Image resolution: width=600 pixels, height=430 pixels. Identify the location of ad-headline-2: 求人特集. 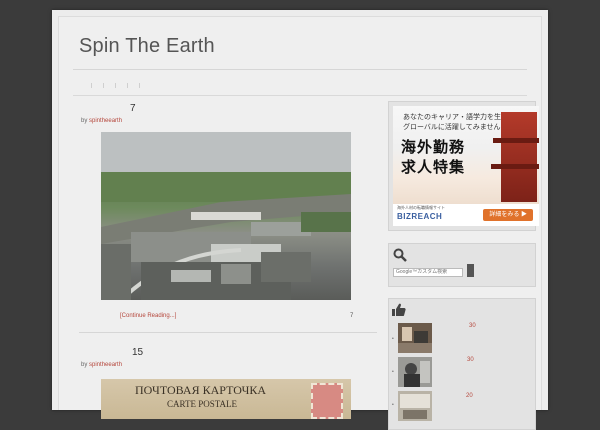
(433, 167).